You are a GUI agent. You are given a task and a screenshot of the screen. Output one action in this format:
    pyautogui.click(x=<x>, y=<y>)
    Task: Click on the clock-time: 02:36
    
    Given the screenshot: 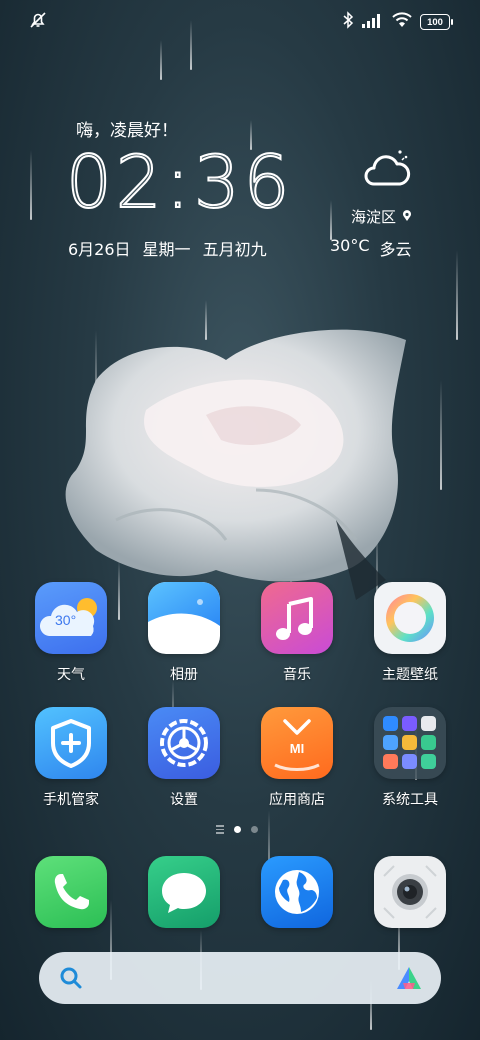 What is the action you would take?
    pyautogui.click(x=179, y=182)
    